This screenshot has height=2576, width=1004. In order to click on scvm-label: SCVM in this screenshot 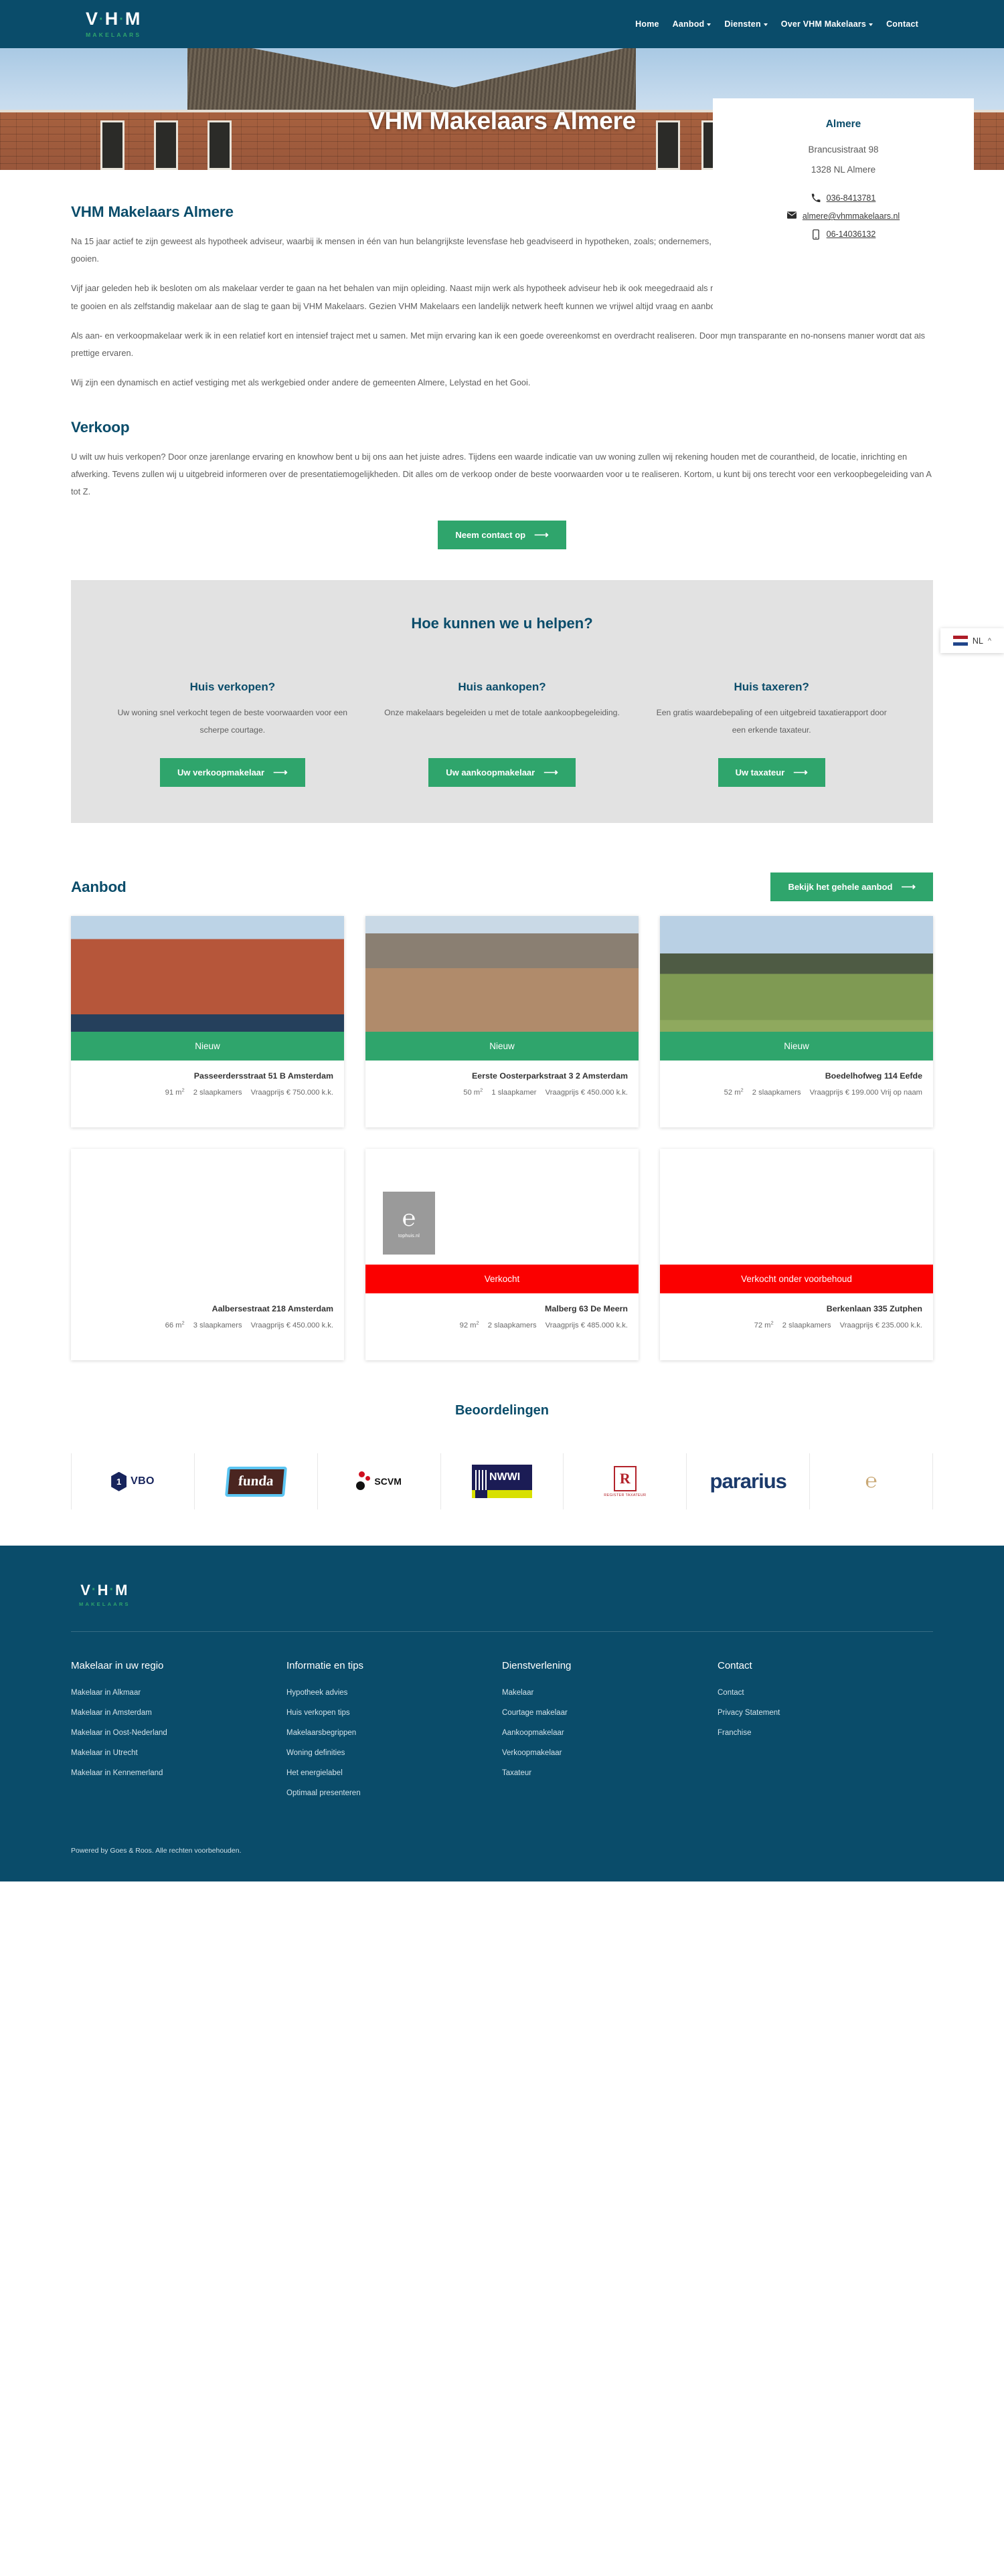, I will do `click(388, 1481)`.